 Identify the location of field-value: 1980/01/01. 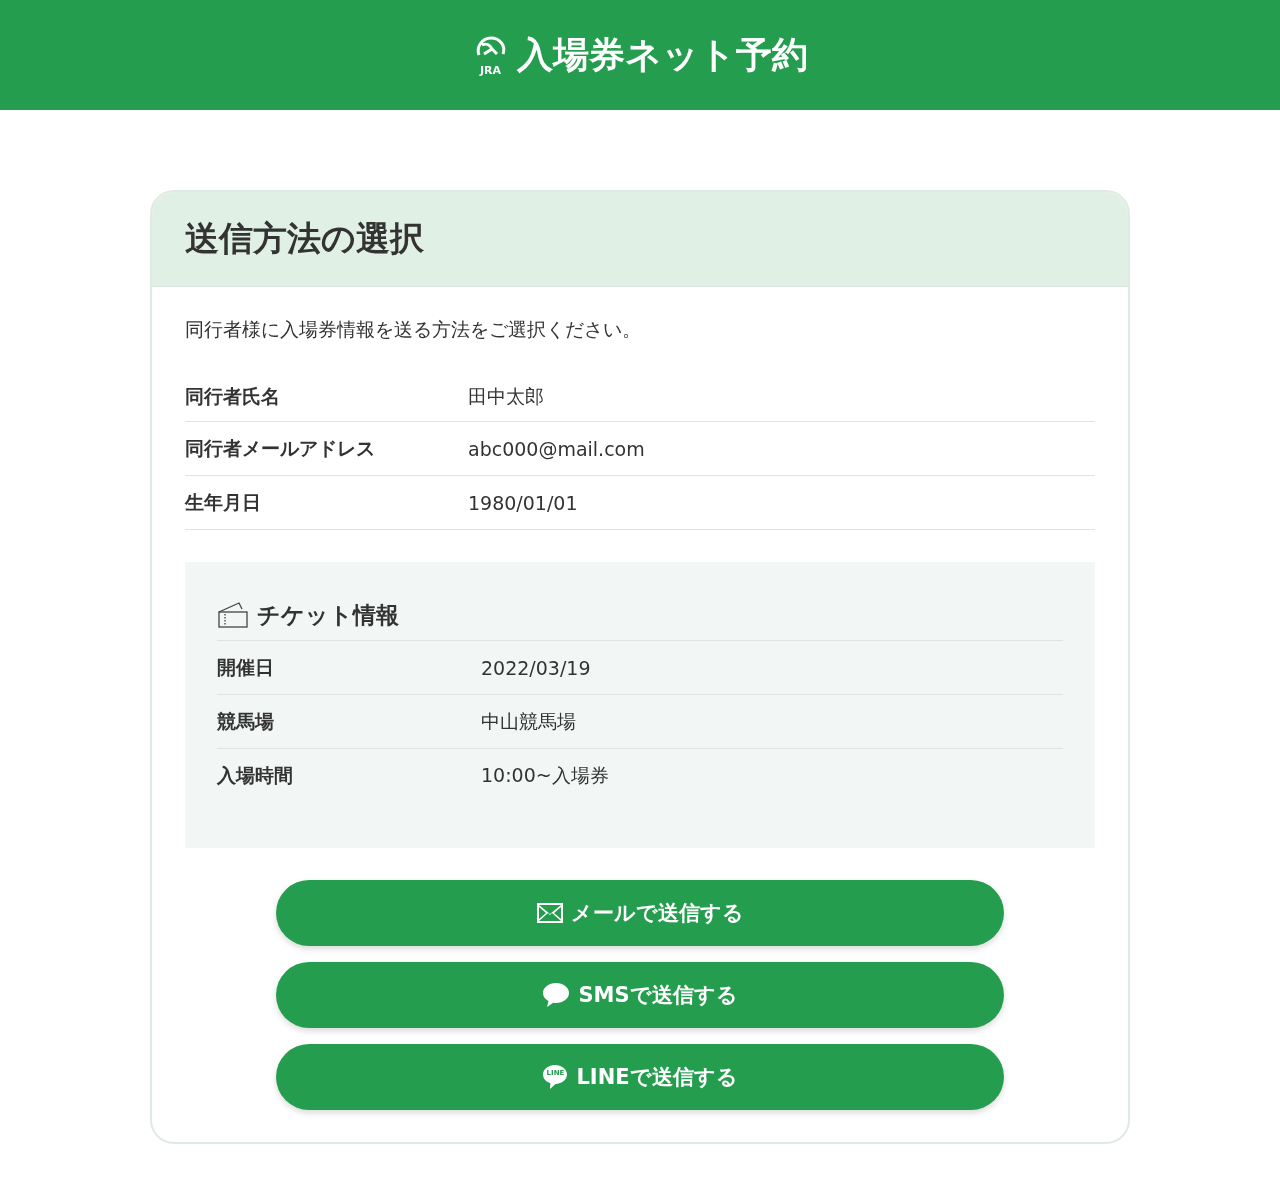
(523, 502).